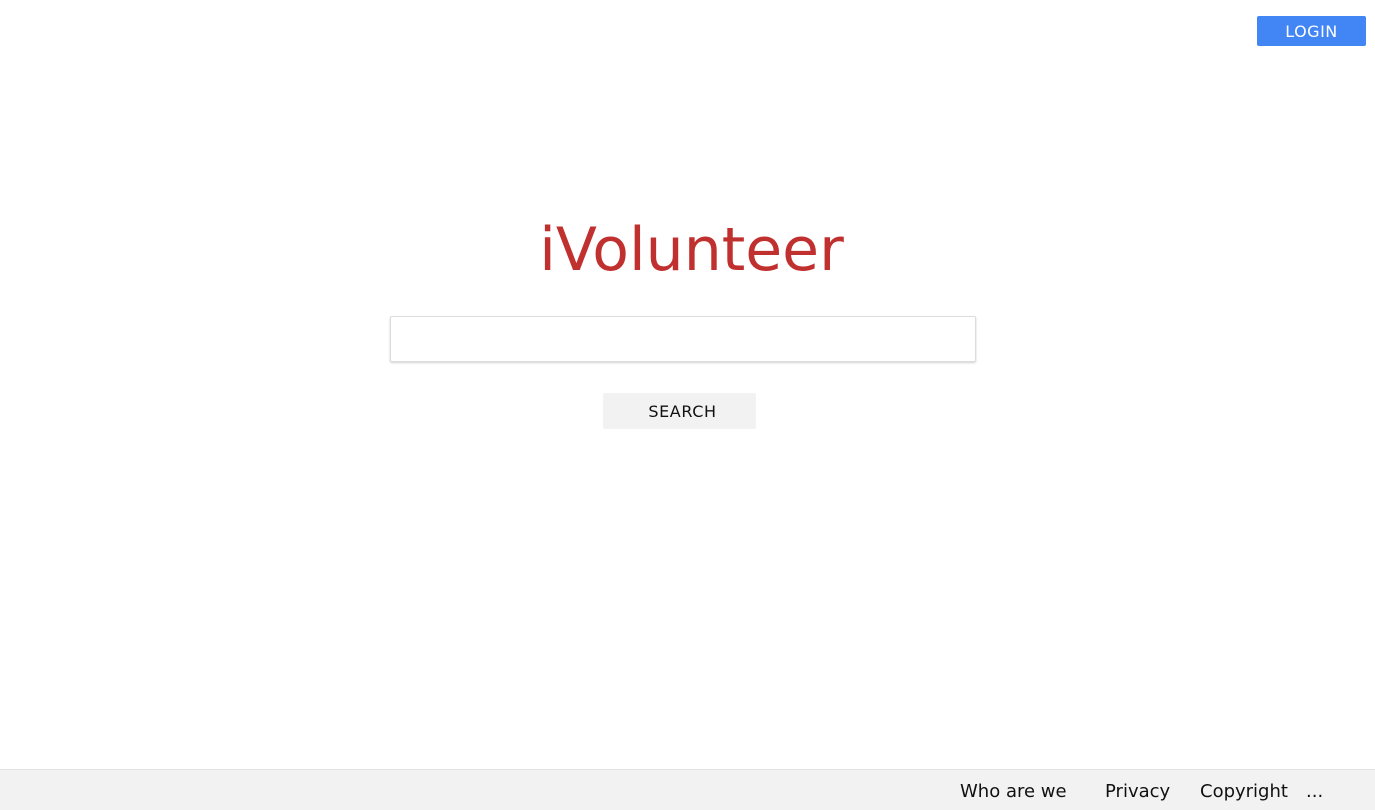  I want to click on footer-link-who-are-we: Who are we, so click(1013, 790).